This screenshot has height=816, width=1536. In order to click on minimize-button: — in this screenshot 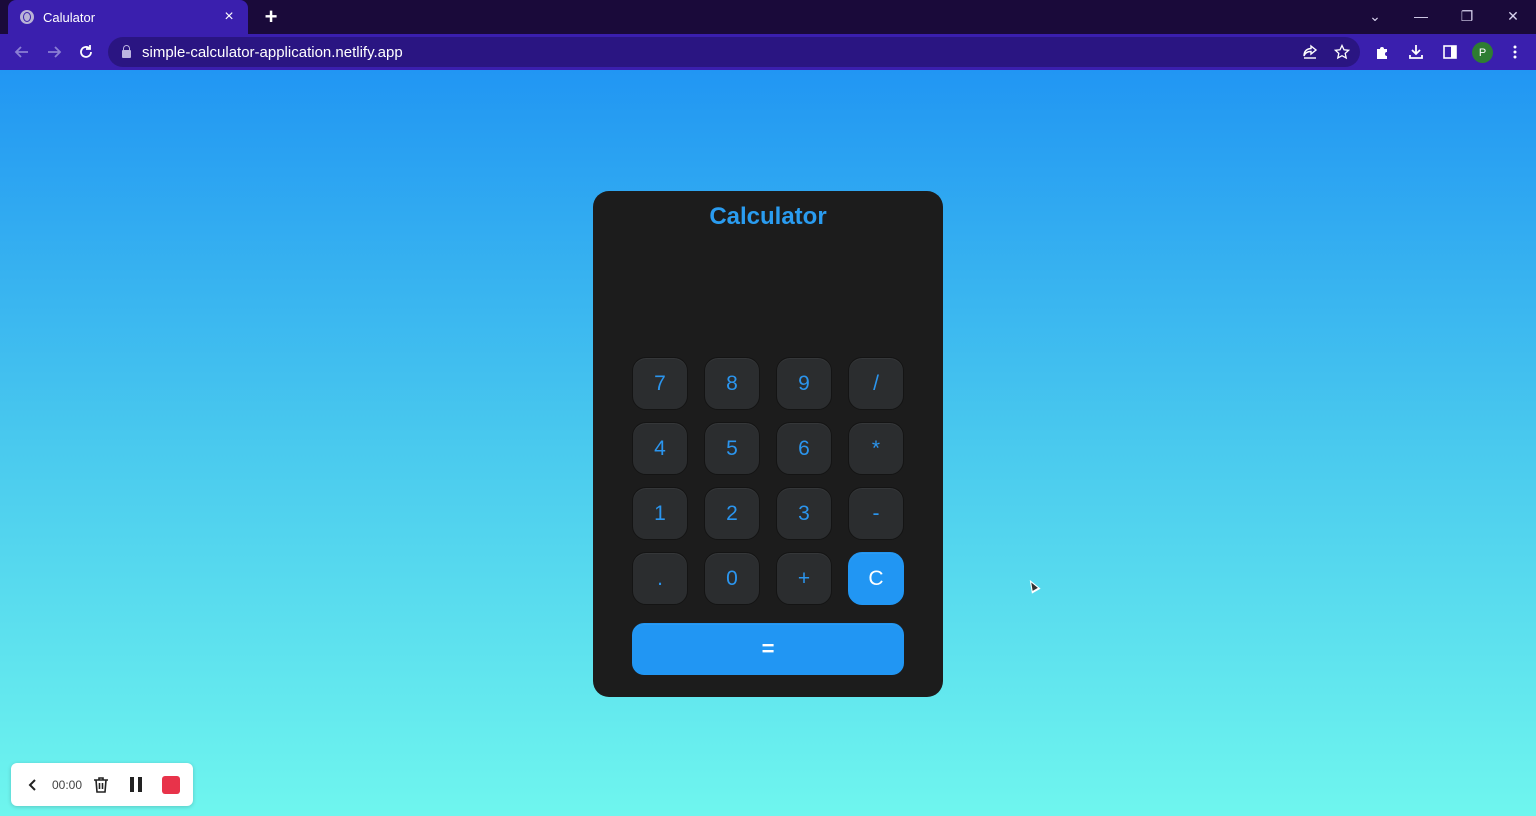, I will do `click(1421, 16)`.